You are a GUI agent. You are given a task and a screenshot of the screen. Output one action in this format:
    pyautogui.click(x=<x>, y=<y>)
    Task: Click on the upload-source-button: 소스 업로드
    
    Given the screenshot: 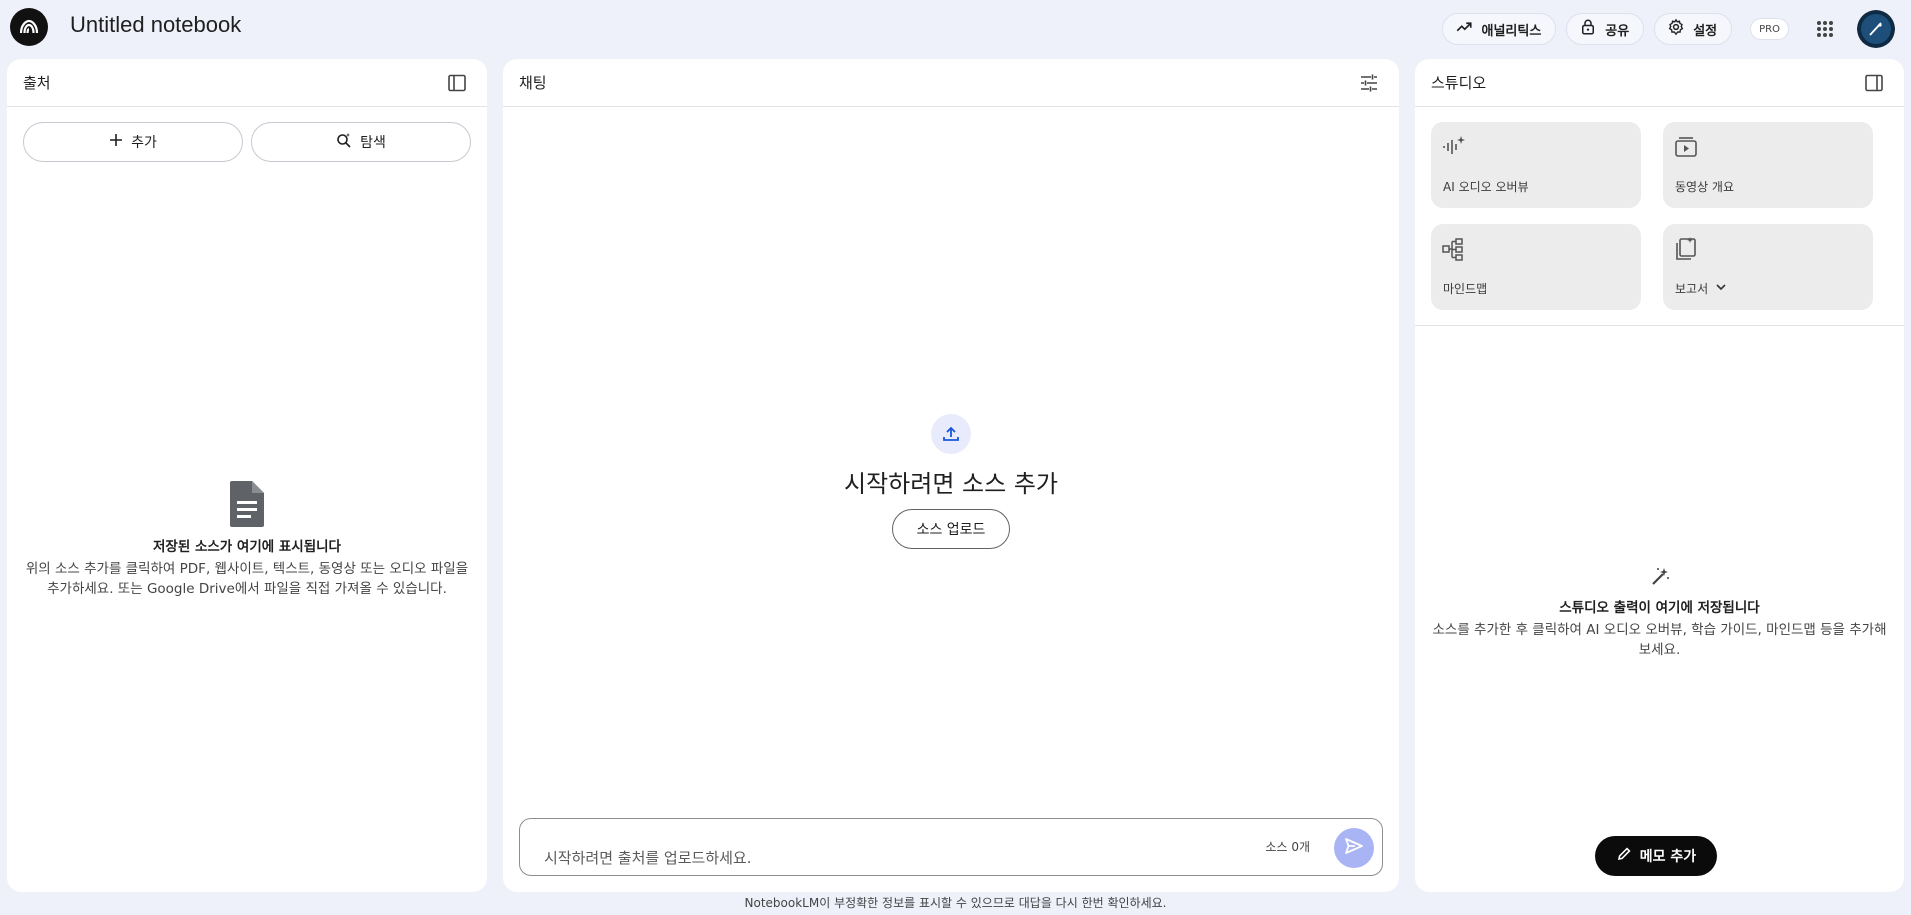 What is the action you would take?
    pyautogui.click(x=951, y=529)
    